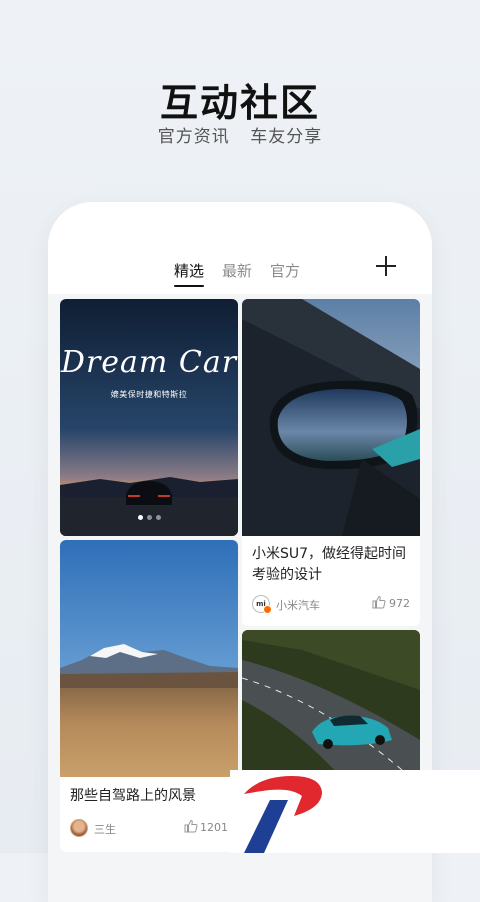 This screenshot has height=902, width=480. Describe the element at coordinates (240, 248) in the screenshot. I see `top-bar: 精选 最新 官方` at that location.